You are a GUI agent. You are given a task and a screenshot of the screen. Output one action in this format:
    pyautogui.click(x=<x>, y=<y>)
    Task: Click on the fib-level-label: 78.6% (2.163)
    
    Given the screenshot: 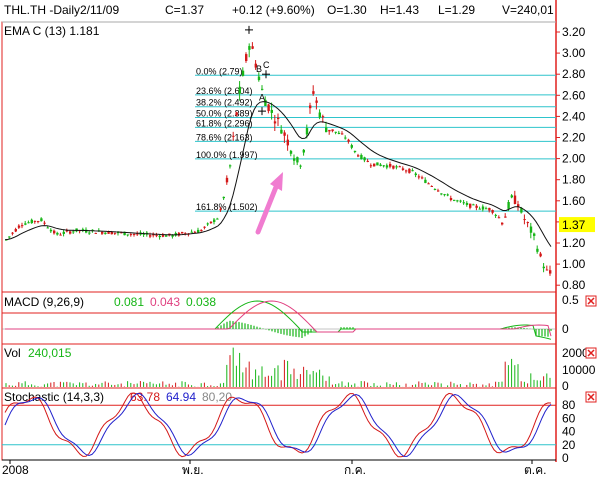 What is the action you would take?
    pyautogui.click(x=224, y=137)
    